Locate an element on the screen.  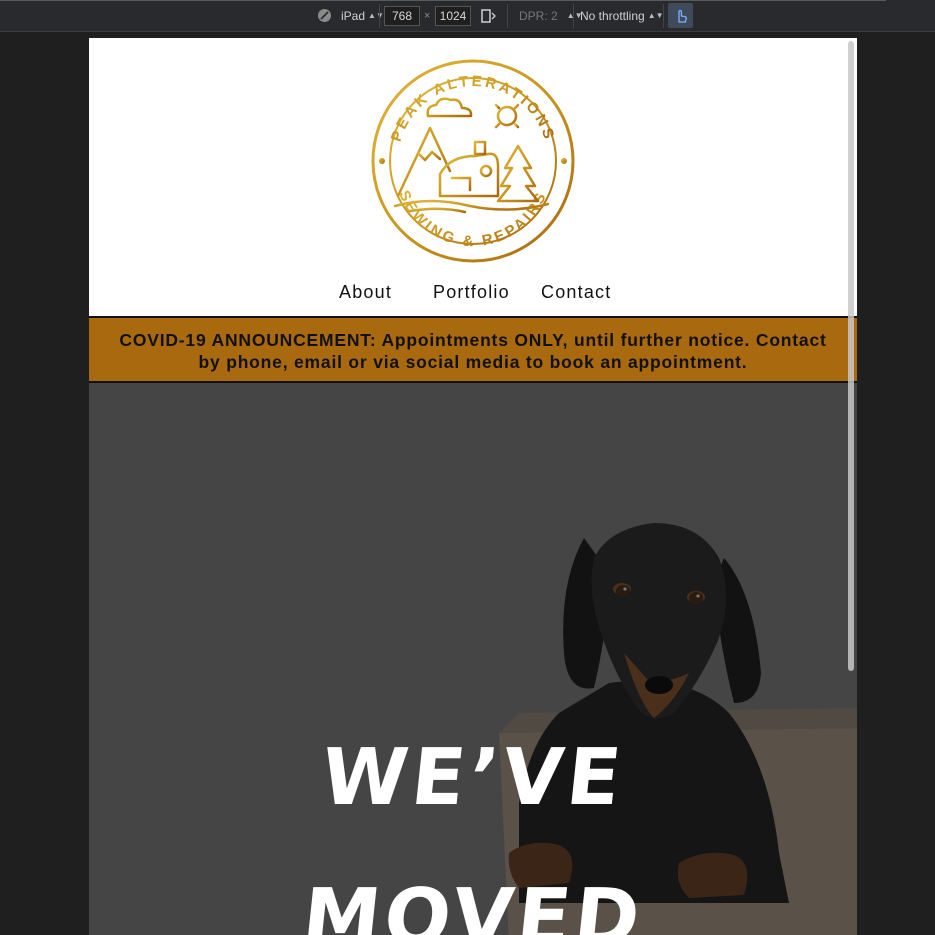
dimension-times: × is located at coordinates (427, 15).